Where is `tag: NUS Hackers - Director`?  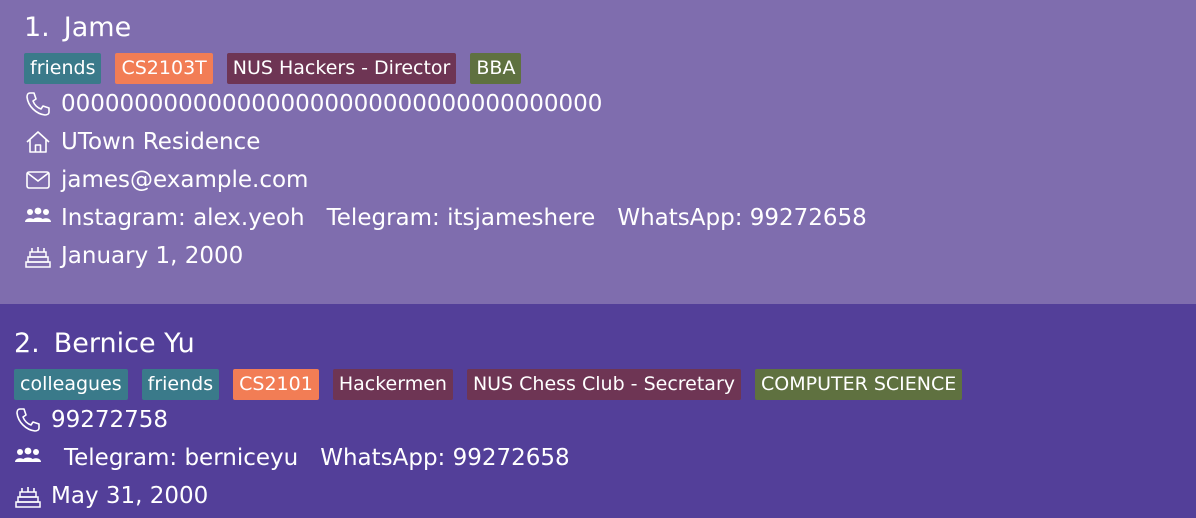 tag: NUS Hackers - Director is located at coordinates (341, 68).